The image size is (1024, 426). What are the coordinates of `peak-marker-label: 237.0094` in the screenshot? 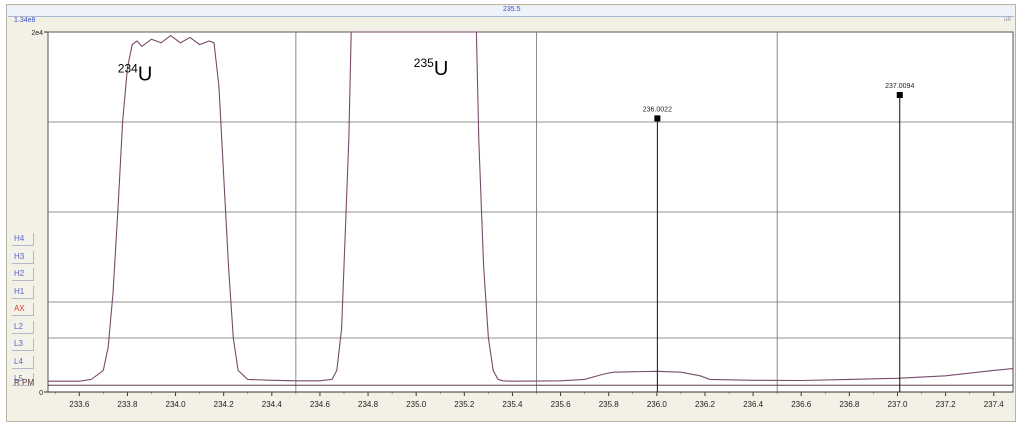 It's located at (899, 86).